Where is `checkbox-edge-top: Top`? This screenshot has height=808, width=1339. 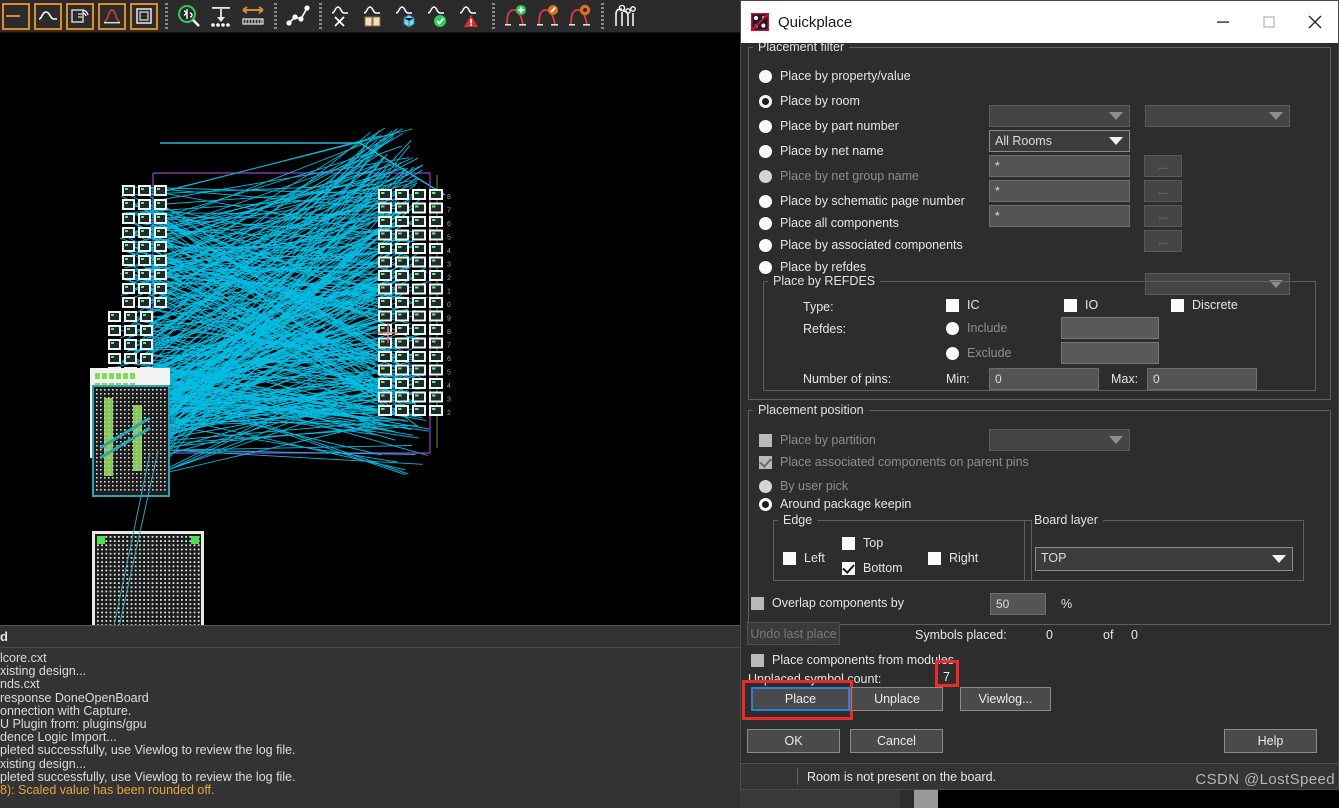 checkbox-edge-top: Top is located at coordinates (862, 543).